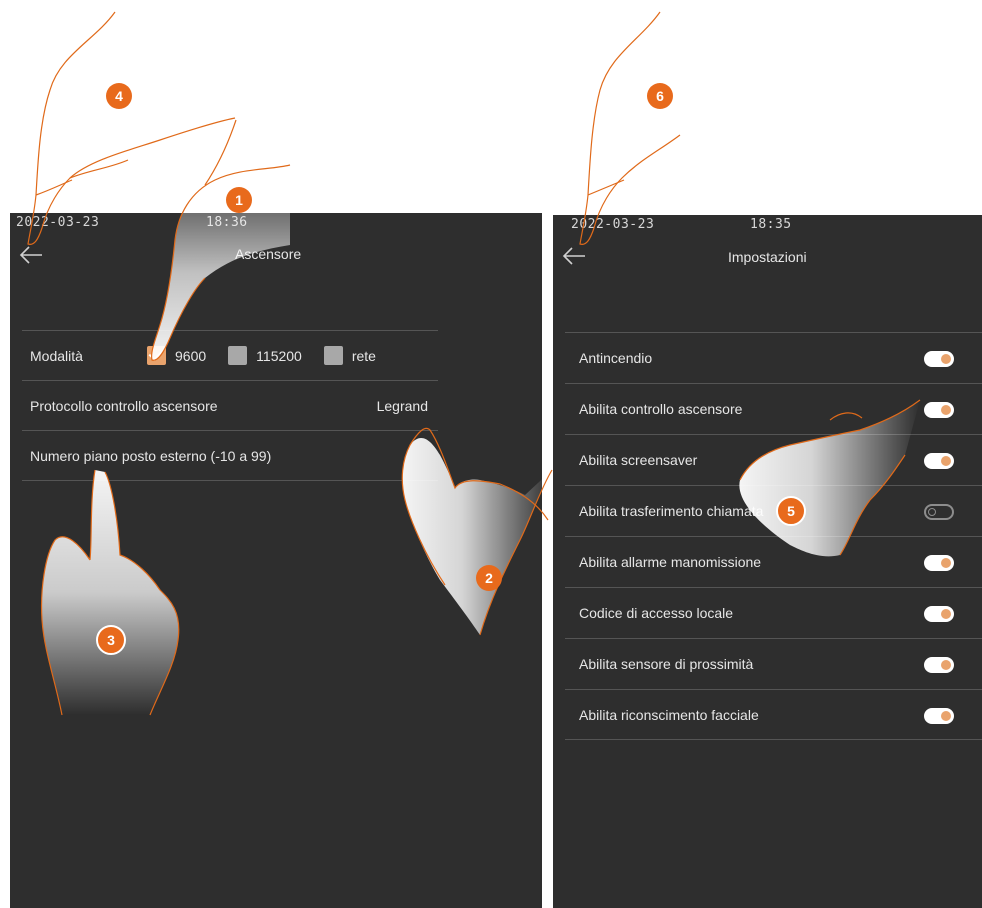  Describe the element at coordinates (771, 224) in the screenshot. I see `status-time: 18:35` at that location.